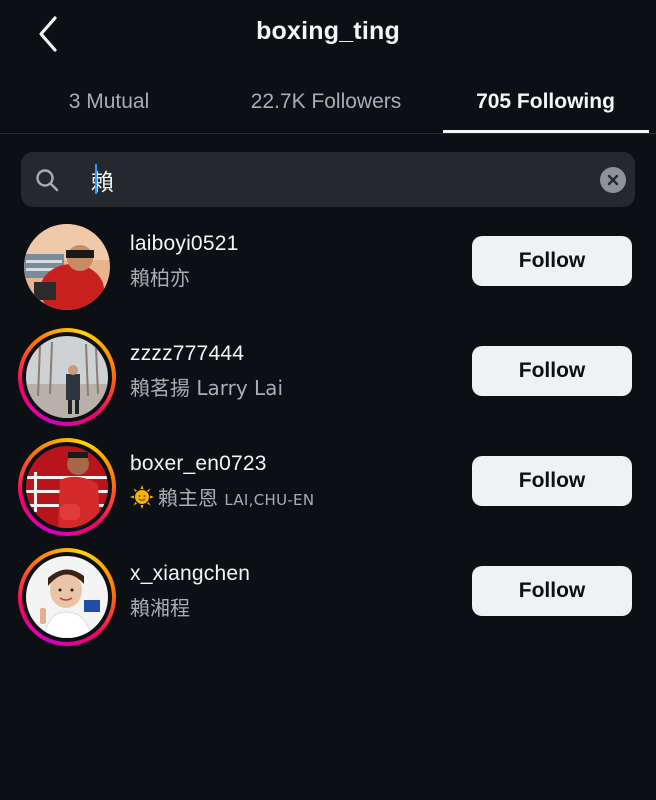 Image resolution: width=656 pixels, height=800 pixels. Describe the element at coordinates (328, 31) in the screenshot. I see `page-title: boxing_ting` at that location.